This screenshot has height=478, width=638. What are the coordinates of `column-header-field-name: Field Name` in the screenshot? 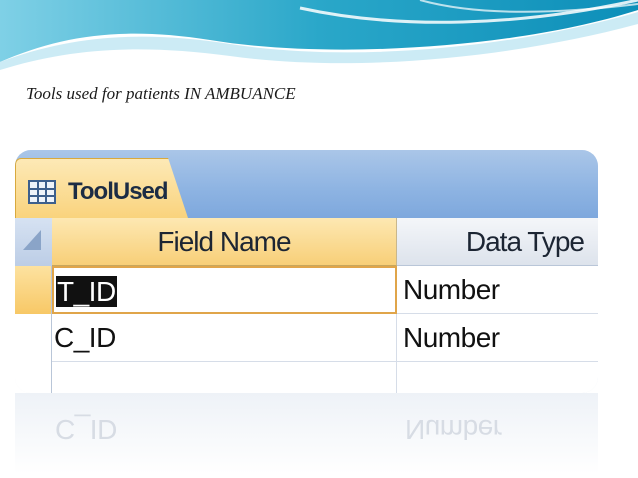 It's located at (224, 242).